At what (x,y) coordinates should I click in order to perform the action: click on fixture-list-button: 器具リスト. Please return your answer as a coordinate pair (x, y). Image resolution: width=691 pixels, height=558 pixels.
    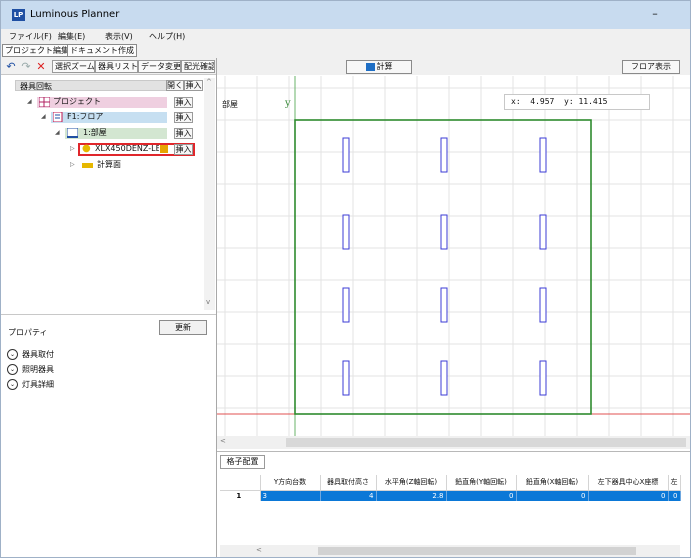
    Looking at the image, I should click on (116, 66).